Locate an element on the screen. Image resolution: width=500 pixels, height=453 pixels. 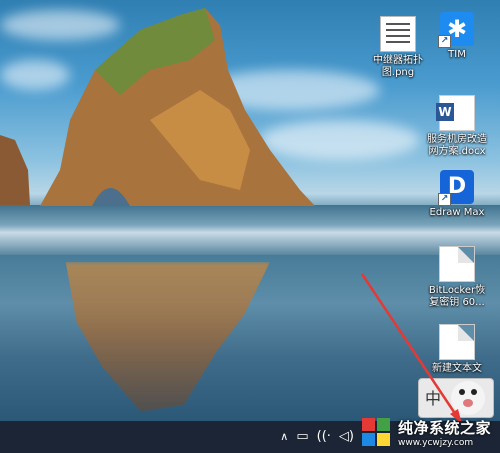
icon-label: 新建文本文 is located at coordinates (457, 368).